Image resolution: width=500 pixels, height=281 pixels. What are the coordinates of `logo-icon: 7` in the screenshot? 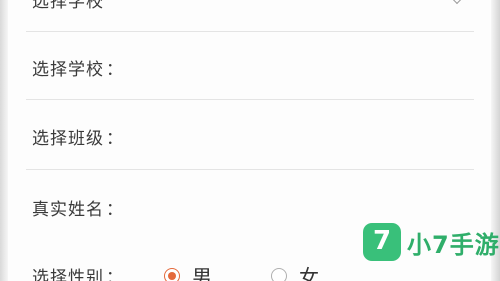 It's located at (382, 242).